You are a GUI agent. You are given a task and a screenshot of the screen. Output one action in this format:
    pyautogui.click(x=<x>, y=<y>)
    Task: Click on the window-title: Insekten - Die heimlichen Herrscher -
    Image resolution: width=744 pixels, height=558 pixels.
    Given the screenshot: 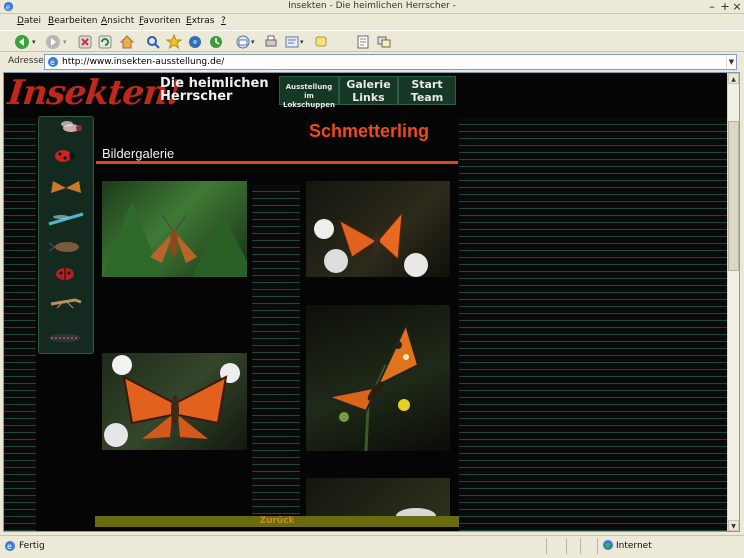 What is the action you would take?
    pyautogui.click(x=372, y=6)
    